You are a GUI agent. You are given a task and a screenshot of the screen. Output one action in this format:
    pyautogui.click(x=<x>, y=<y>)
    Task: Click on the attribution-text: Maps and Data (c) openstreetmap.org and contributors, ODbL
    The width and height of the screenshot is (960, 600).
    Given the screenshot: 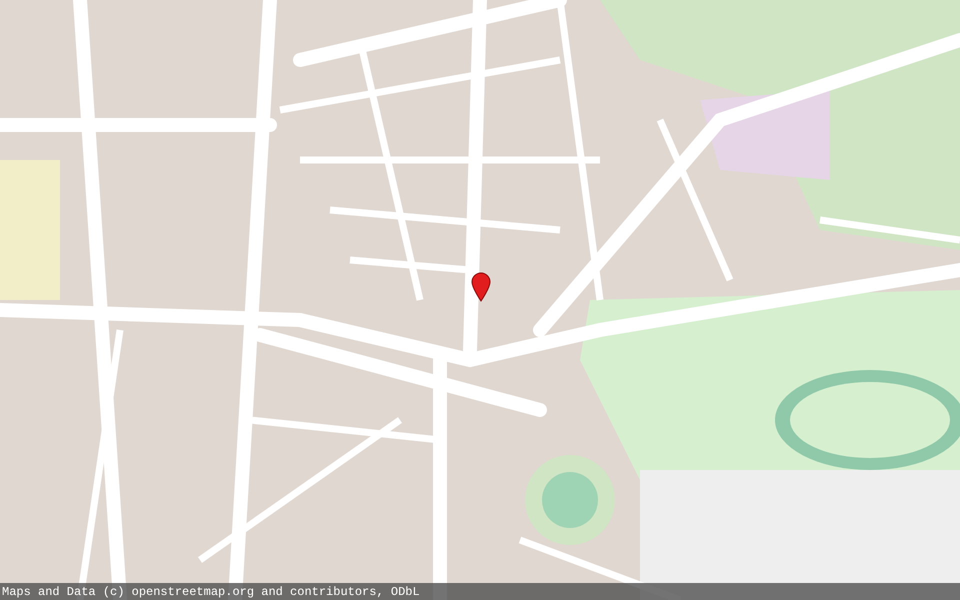 What is the action you would take?
    pyautogui.click(x=211, y=592)
    